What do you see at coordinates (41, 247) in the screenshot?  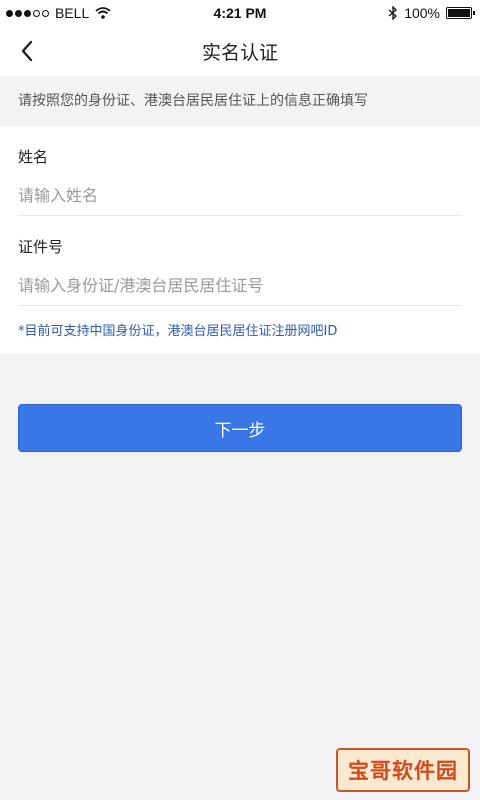 I see `id-number-label: 证件号` at bounding box center [41, 247].